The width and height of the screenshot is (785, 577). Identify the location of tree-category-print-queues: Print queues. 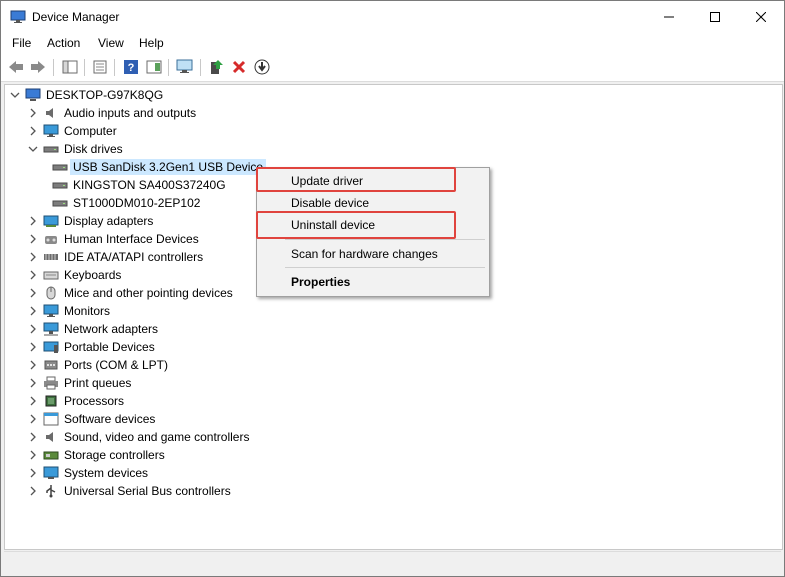
(79, 383).